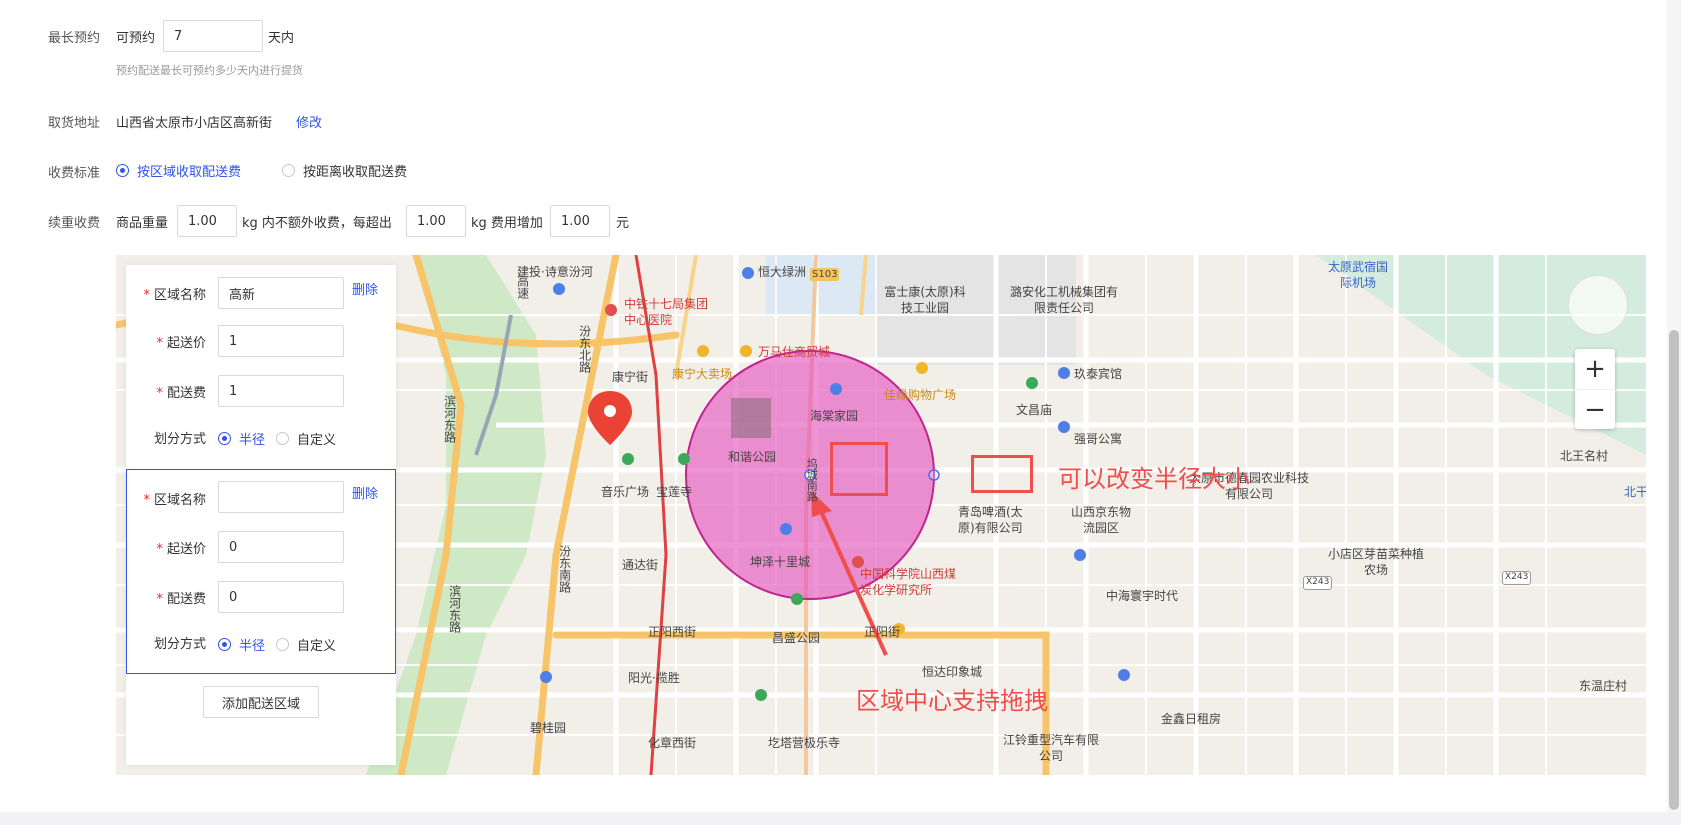  I want to click on map-label: 中海寰宇时代, so click(1142, 596).